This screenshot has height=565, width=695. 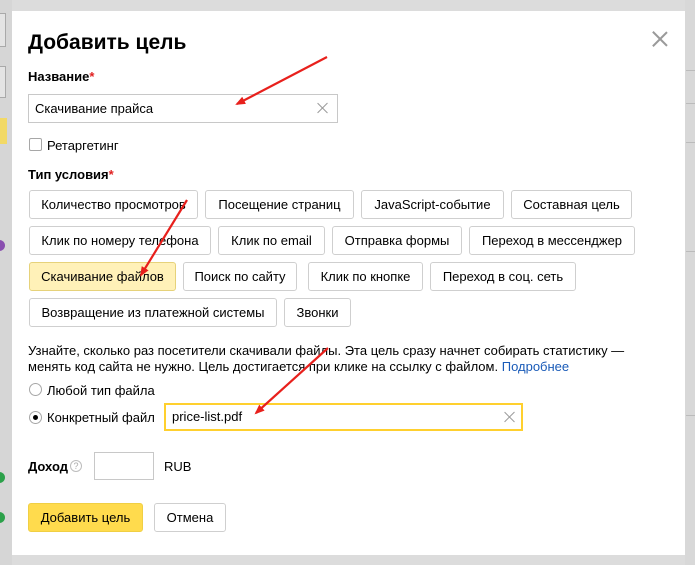 What do you see at coordinates (397, 240) in the screenshot?
I see `condition-form-submit: Отправка формы` at bounding box center [397, 240].